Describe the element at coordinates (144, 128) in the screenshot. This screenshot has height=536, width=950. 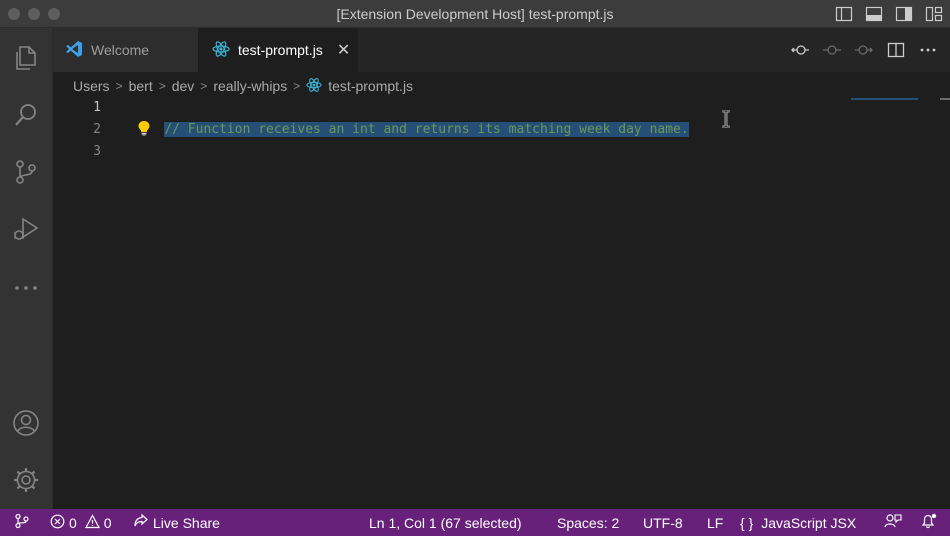
I see `lightbulb-icon` at that location.